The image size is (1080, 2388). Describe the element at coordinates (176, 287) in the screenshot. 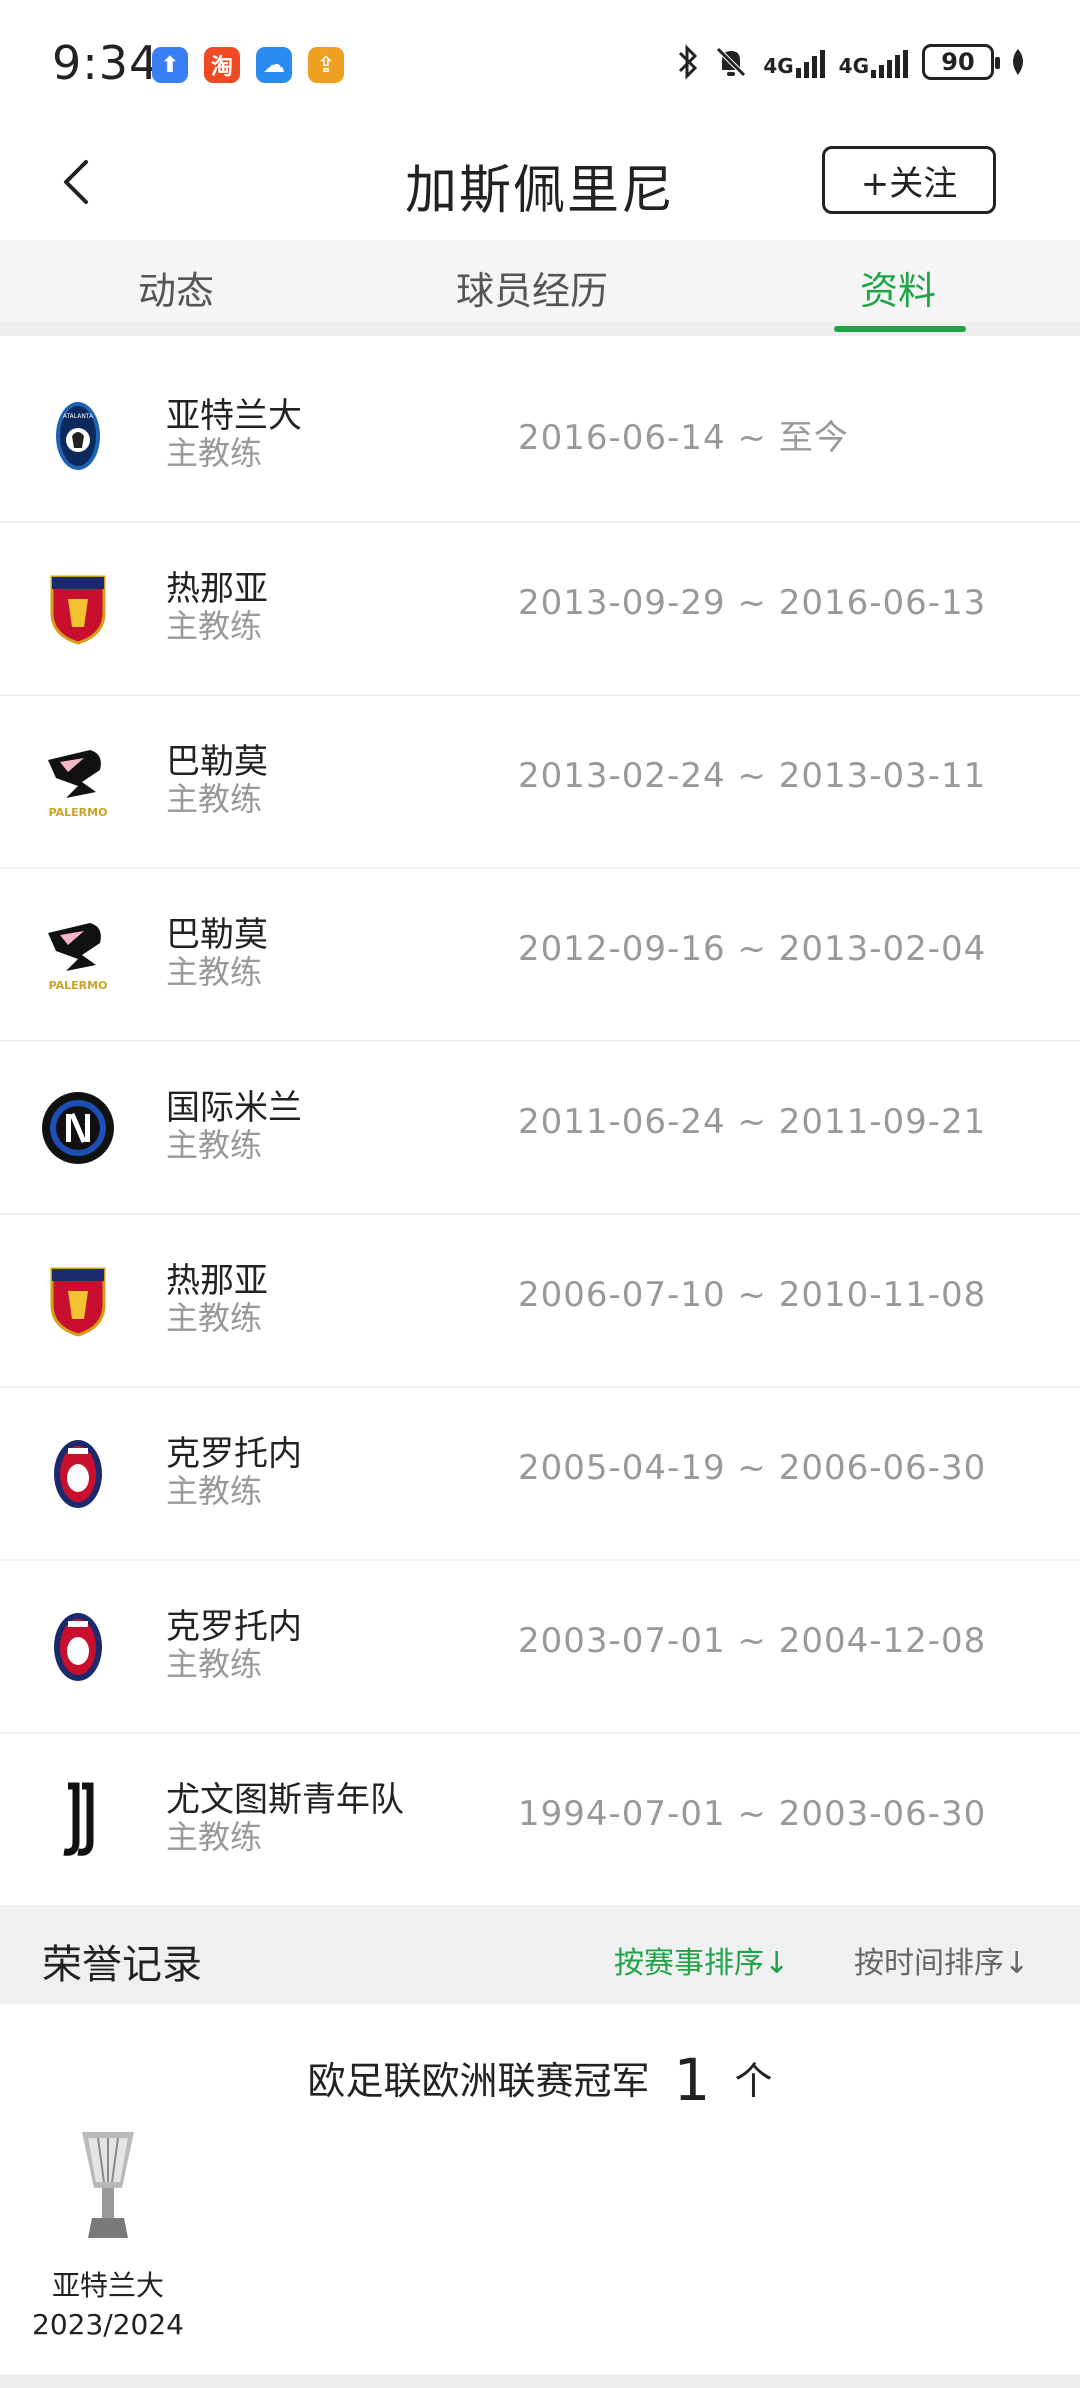

I see `tab-news: 动态` at that location.